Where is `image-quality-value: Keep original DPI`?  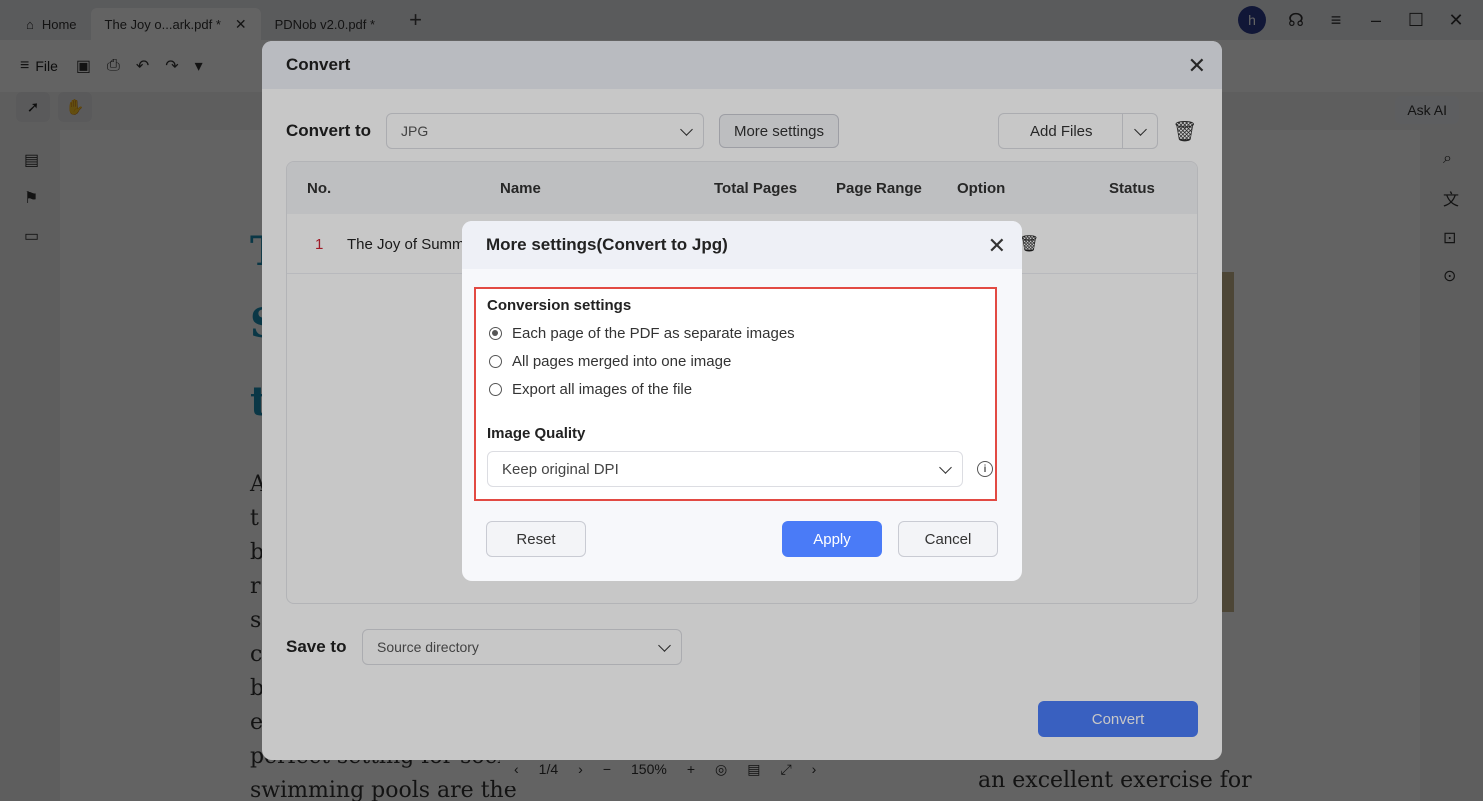 image-quality-value: Keep original DPI is located at coordinates (560, 469).